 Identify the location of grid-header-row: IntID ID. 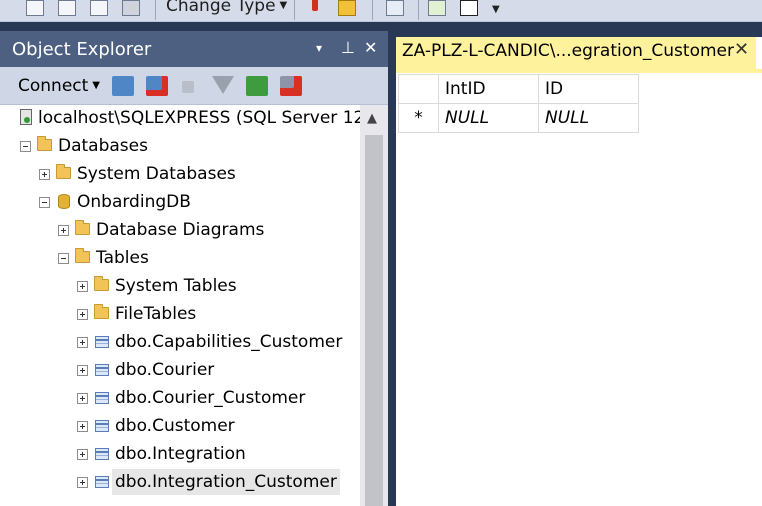
(518, 89).